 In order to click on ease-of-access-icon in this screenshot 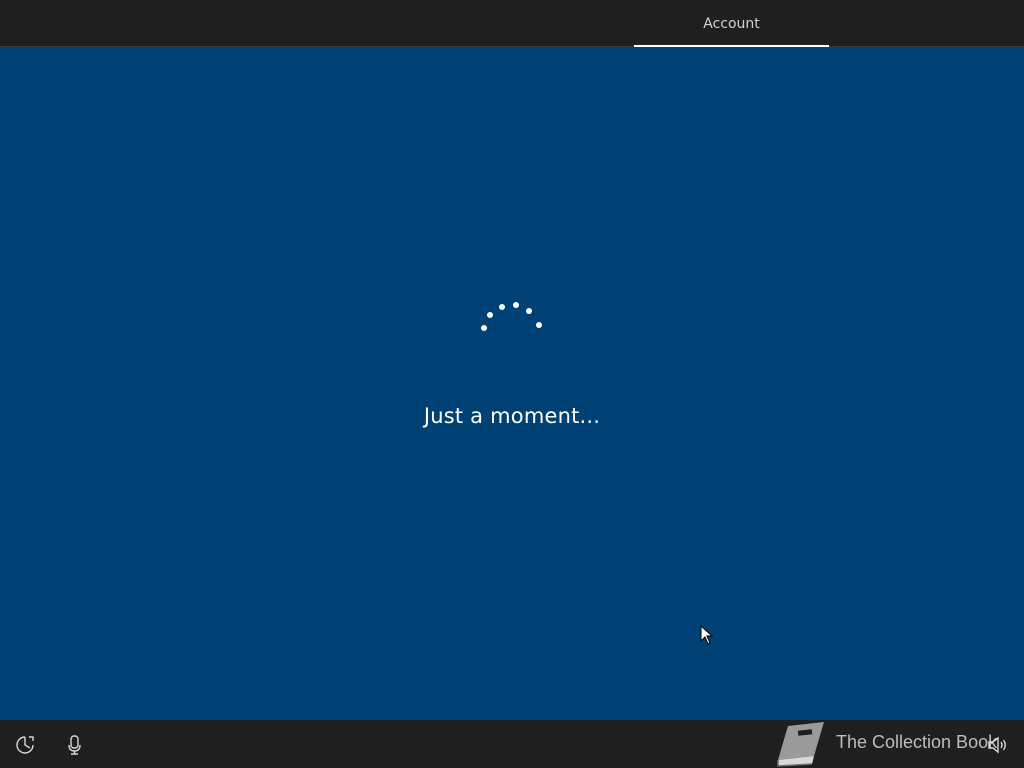, I will do `click(25, 745)`.